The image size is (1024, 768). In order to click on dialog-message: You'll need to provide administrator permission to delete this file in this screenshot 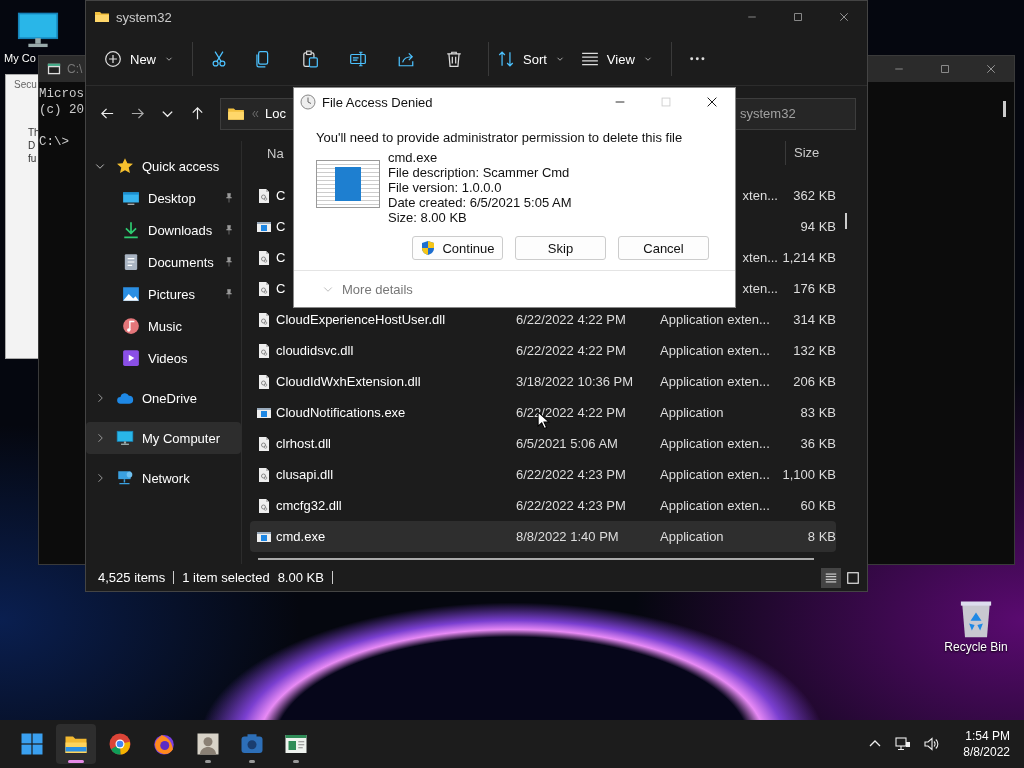, I will do `click(499, 137)`.